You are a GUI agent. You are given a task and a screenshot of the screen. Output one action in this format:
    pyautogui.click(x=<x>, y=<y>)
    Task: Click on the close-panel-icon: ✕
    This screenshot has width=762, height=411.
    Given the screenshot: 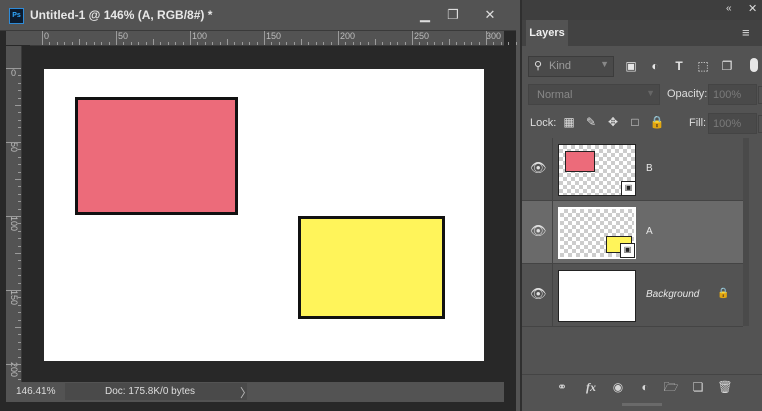 What is the action you would take?
    pyautogui.click(x=752, y=8)
    